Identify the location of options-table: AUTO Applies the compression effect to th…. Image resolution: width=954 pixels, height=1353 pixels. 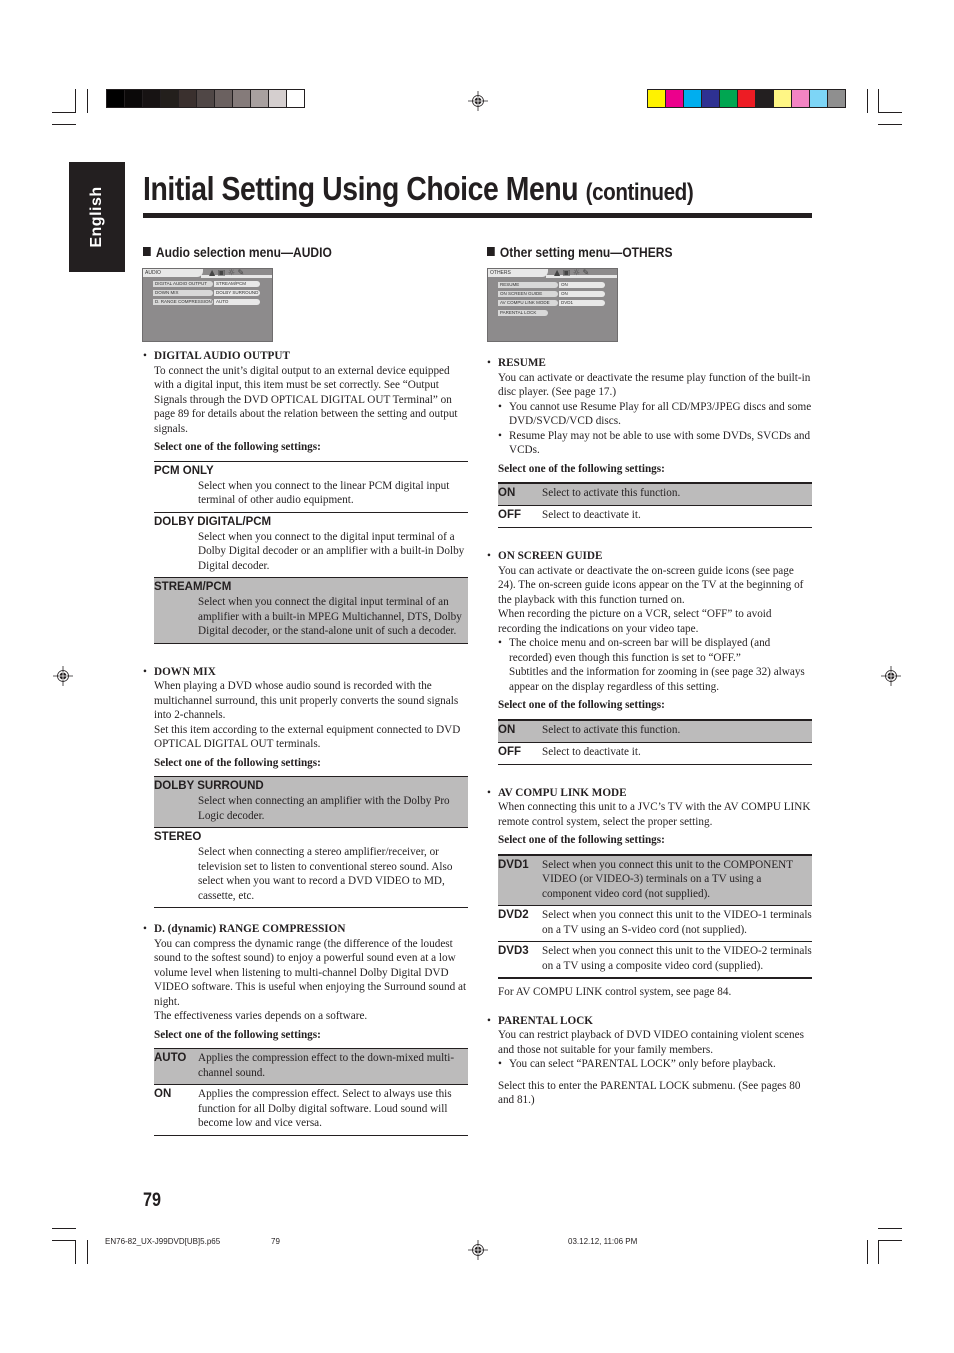
(311, 1092).